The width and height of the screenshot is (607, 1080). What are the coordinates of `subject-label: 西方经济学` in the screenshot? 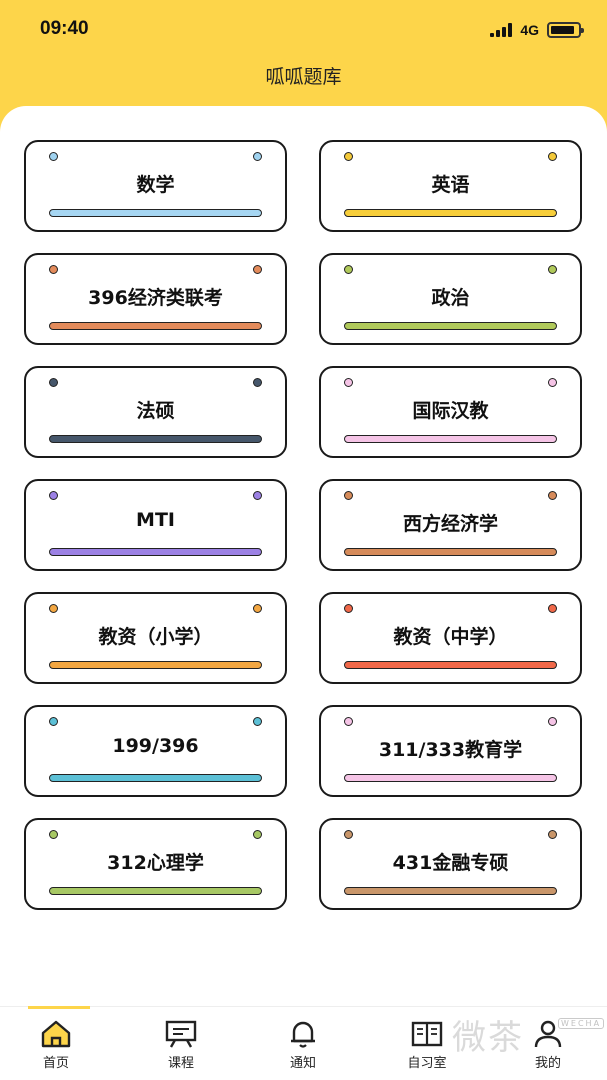 It's located at (450, 524).